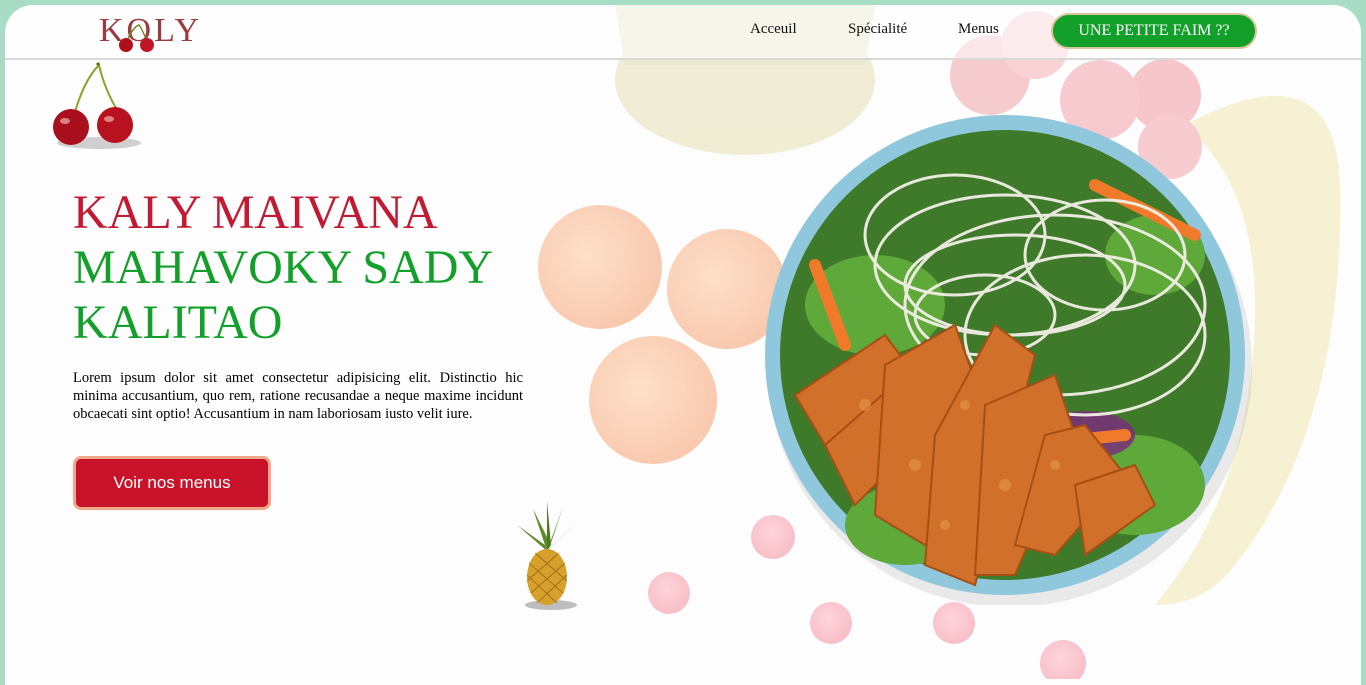 Image resolution: width=1366 pixels, height=685 pixels. I want to click on hero-title-line-2: MAHAVOKY SADY, so click(283, 267).